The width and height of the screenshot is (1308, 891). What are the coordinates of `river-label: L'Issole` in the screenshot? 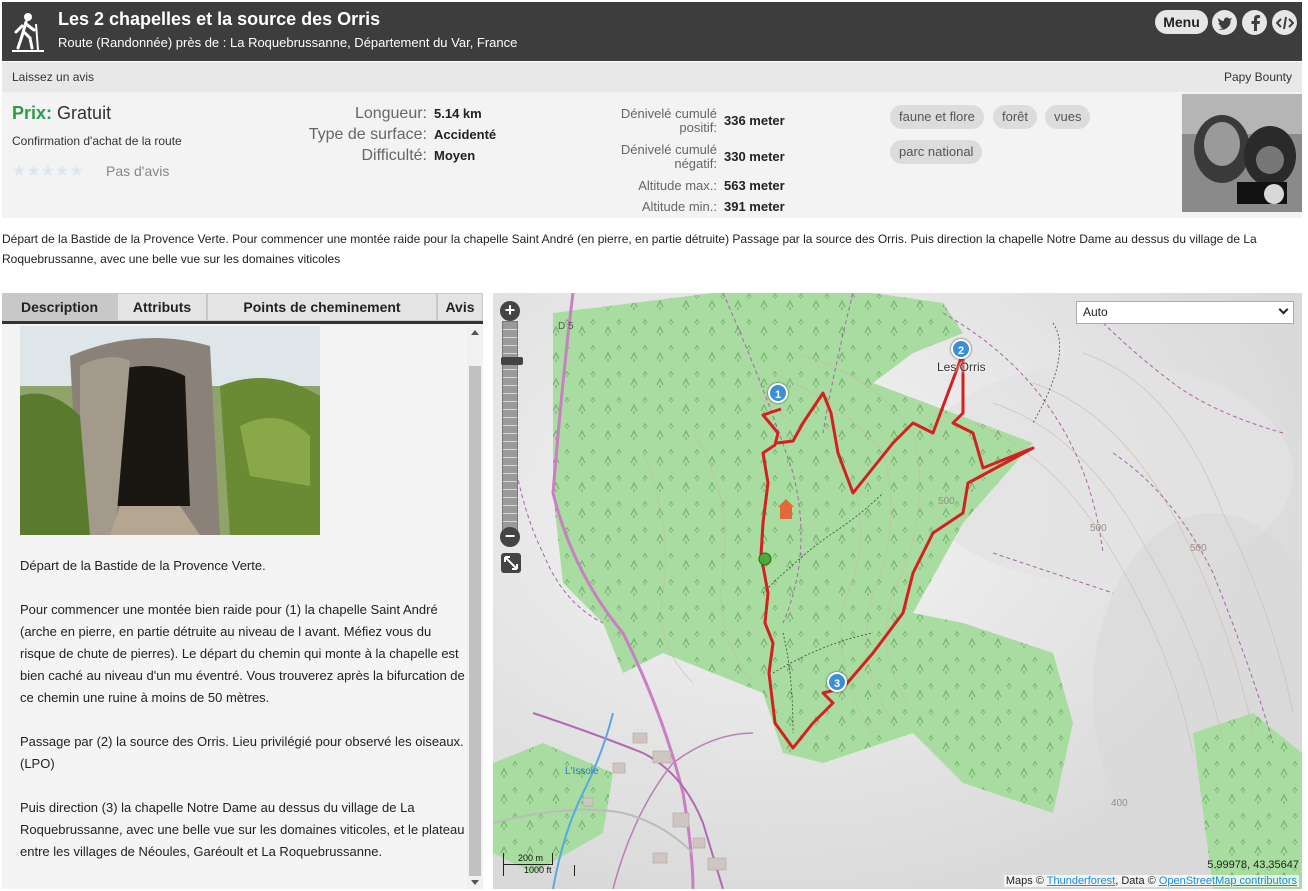 It's located at (582, 771).